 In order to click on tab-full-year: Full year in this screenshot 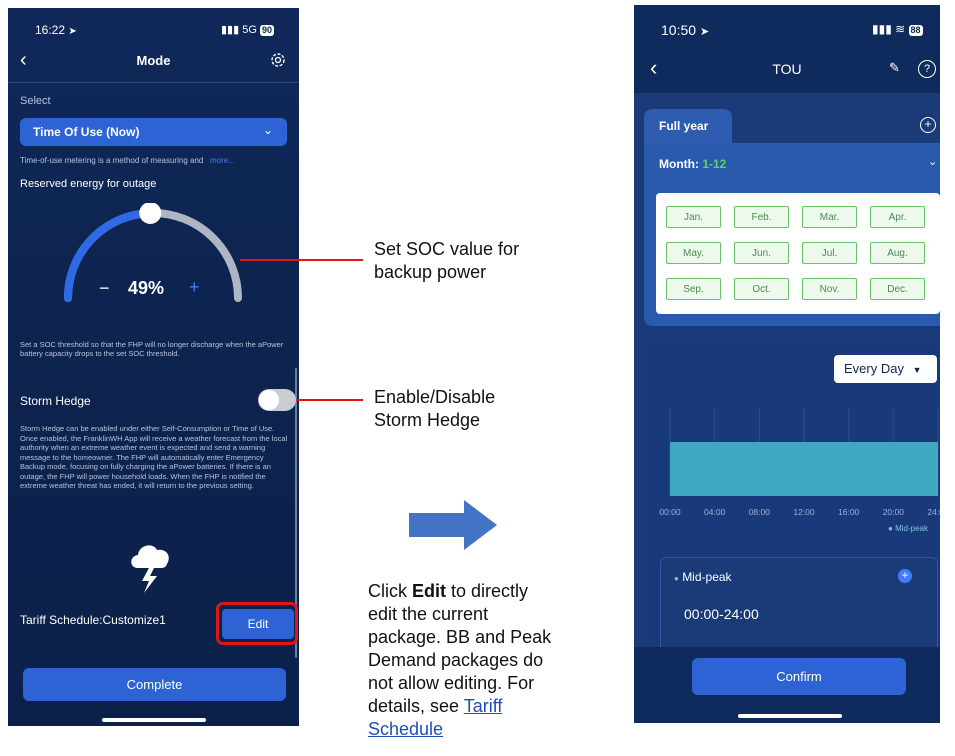, I will do `click(688, 126)`.